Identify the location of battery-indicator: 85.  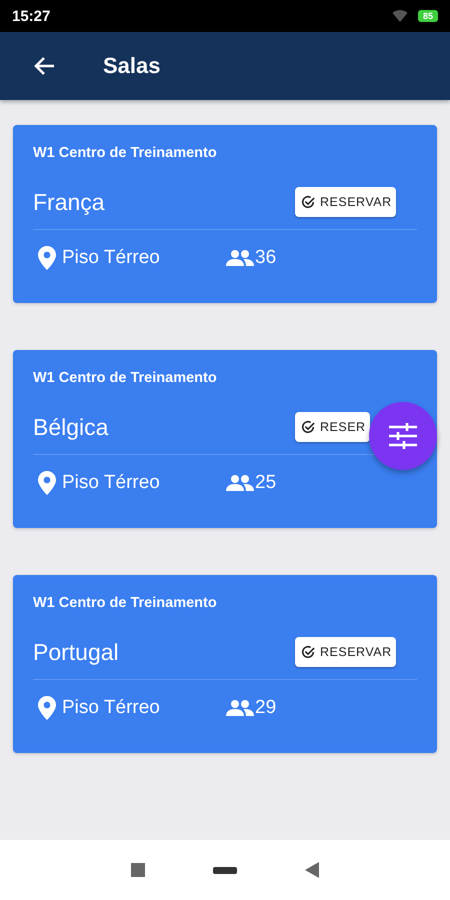
(428, 16).